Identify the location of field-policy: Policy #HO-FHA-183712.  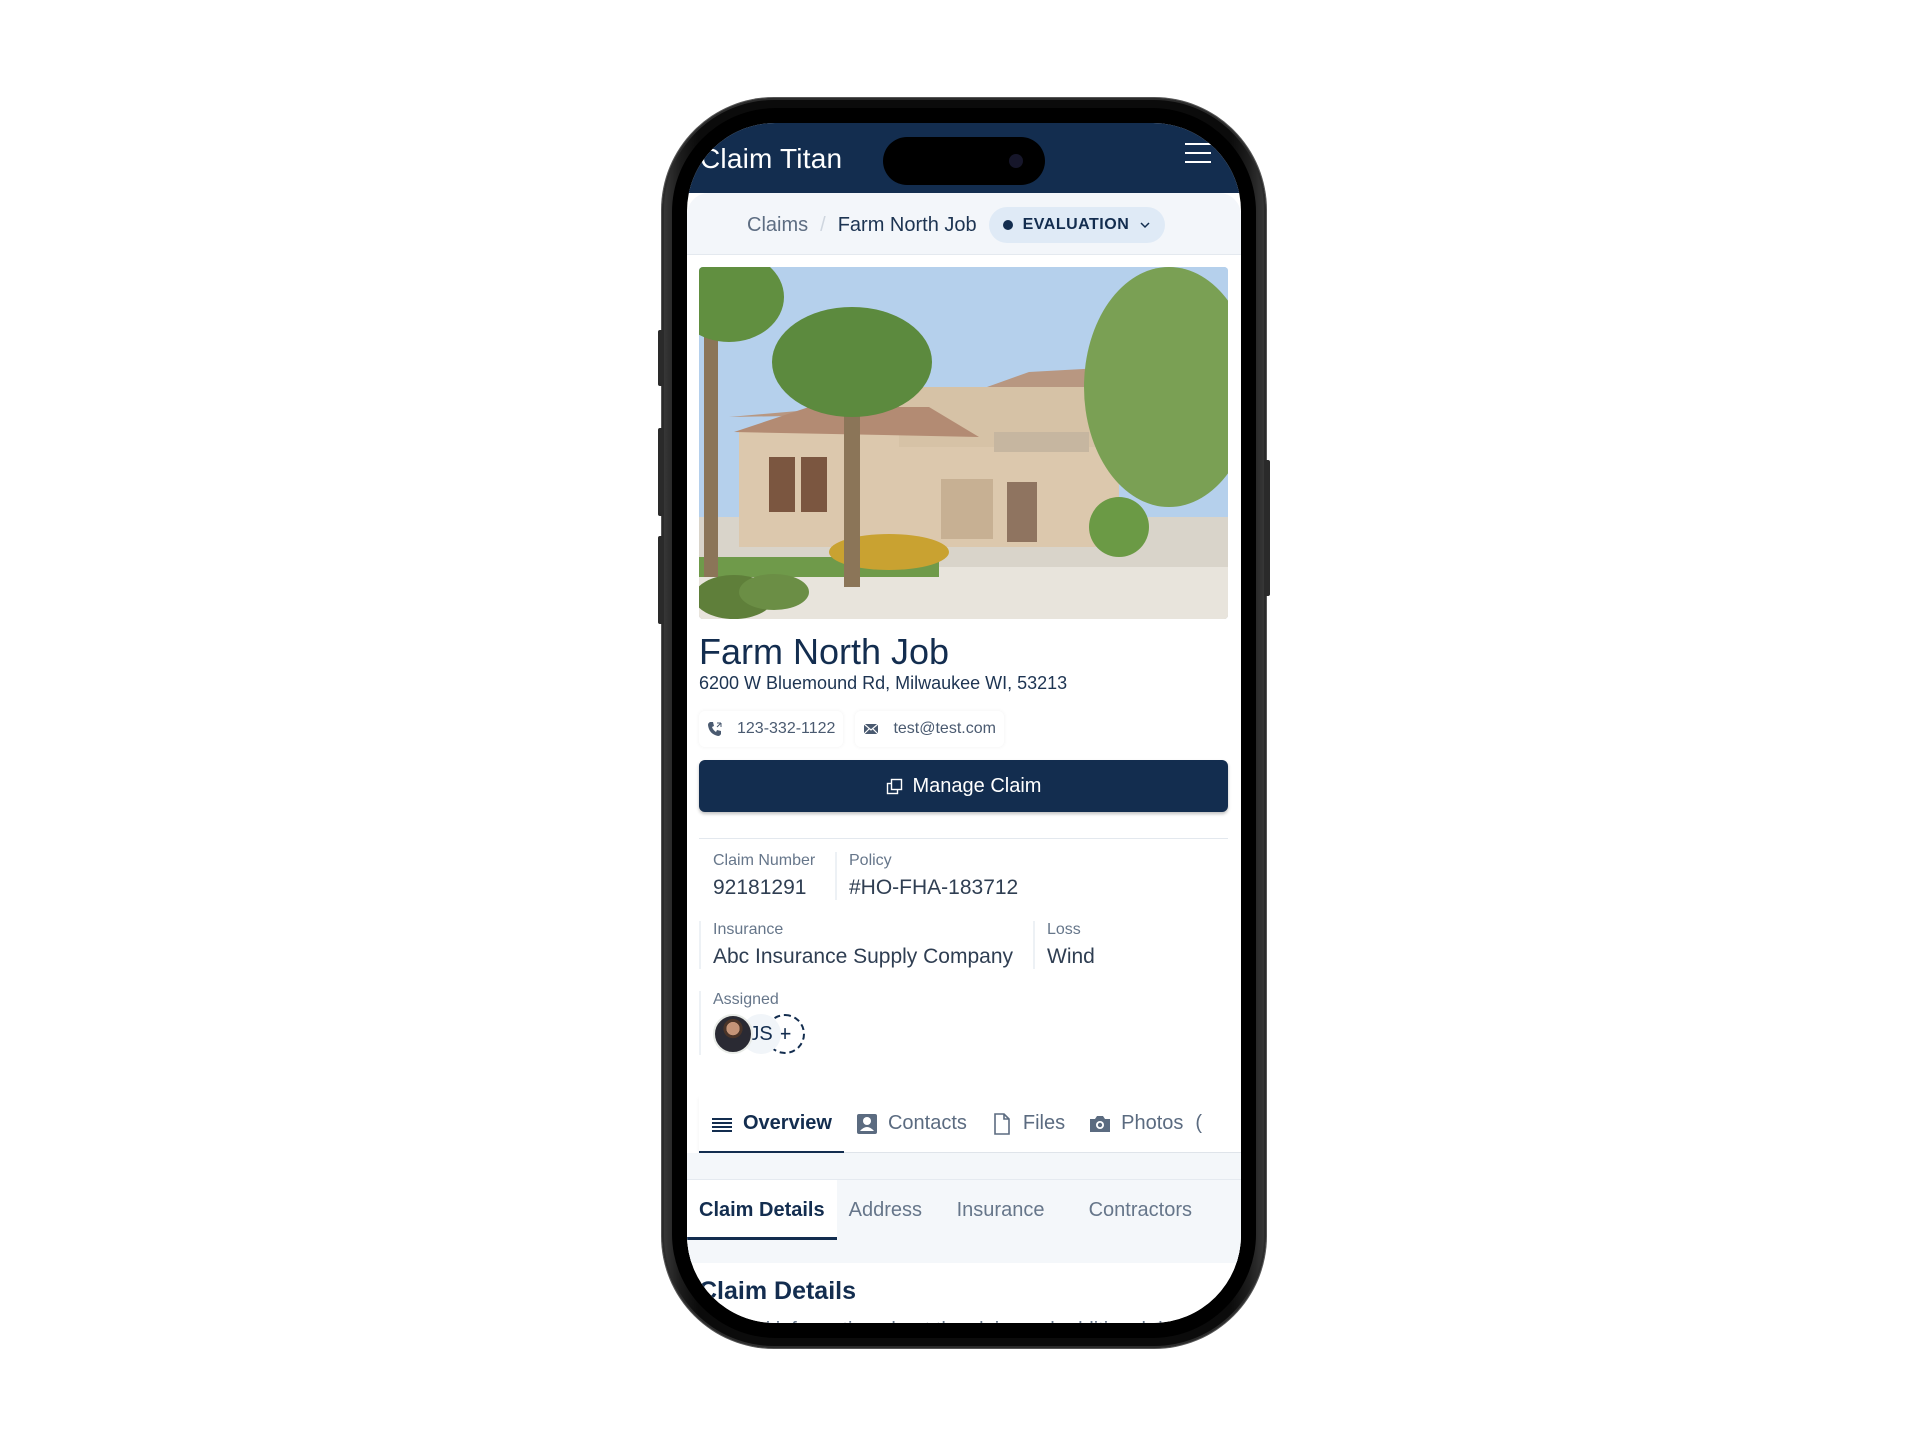
(926, 876).